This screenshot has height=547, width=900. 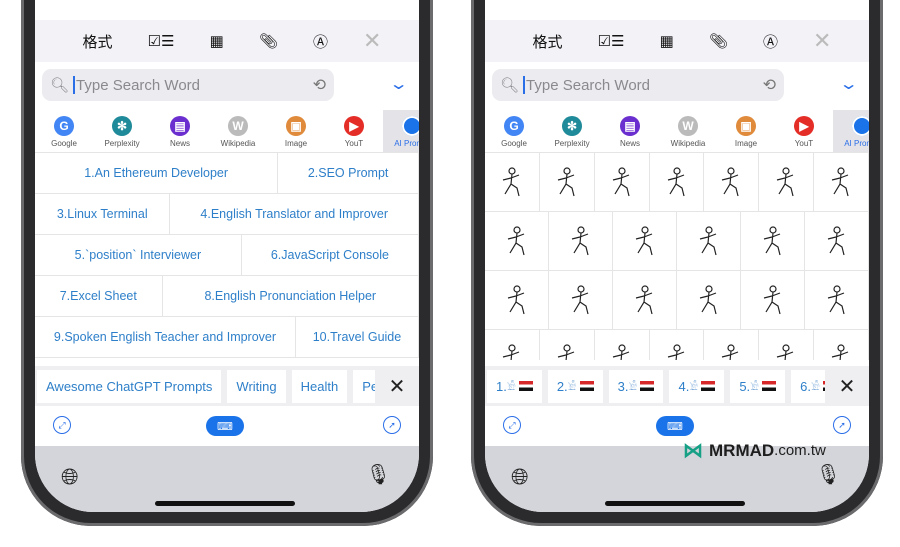 What do you see at coordinates (157, 173) in the screenshot?
I see `prompt-item: 1.An Ethereum Developer` at bounding box center [157, 173].